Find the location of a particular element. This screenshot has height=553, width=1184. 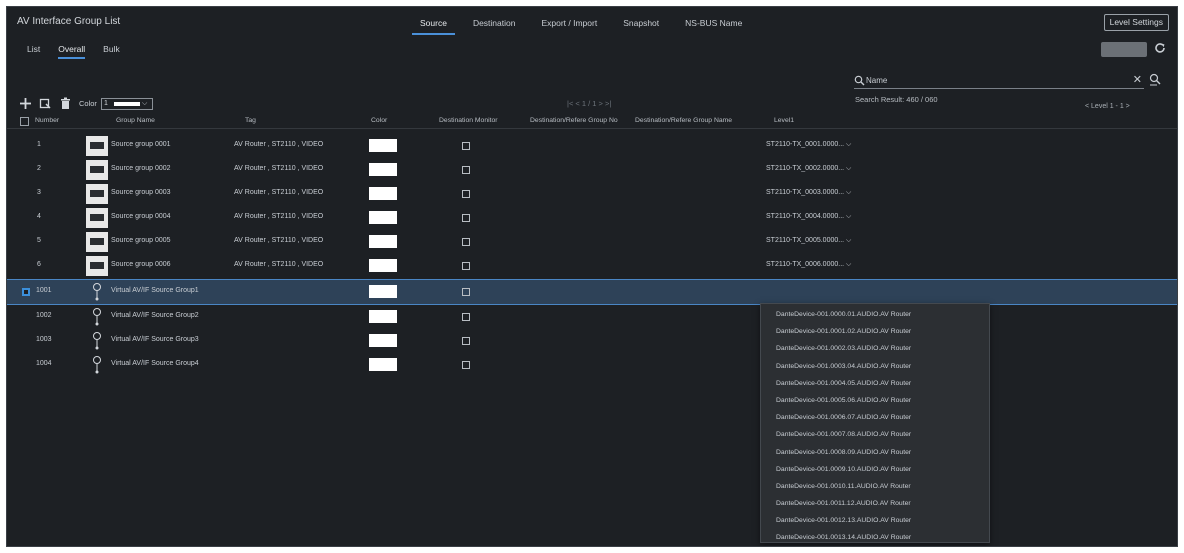

tab-snapshot: Snapshot is located at coordinates (641, 25).